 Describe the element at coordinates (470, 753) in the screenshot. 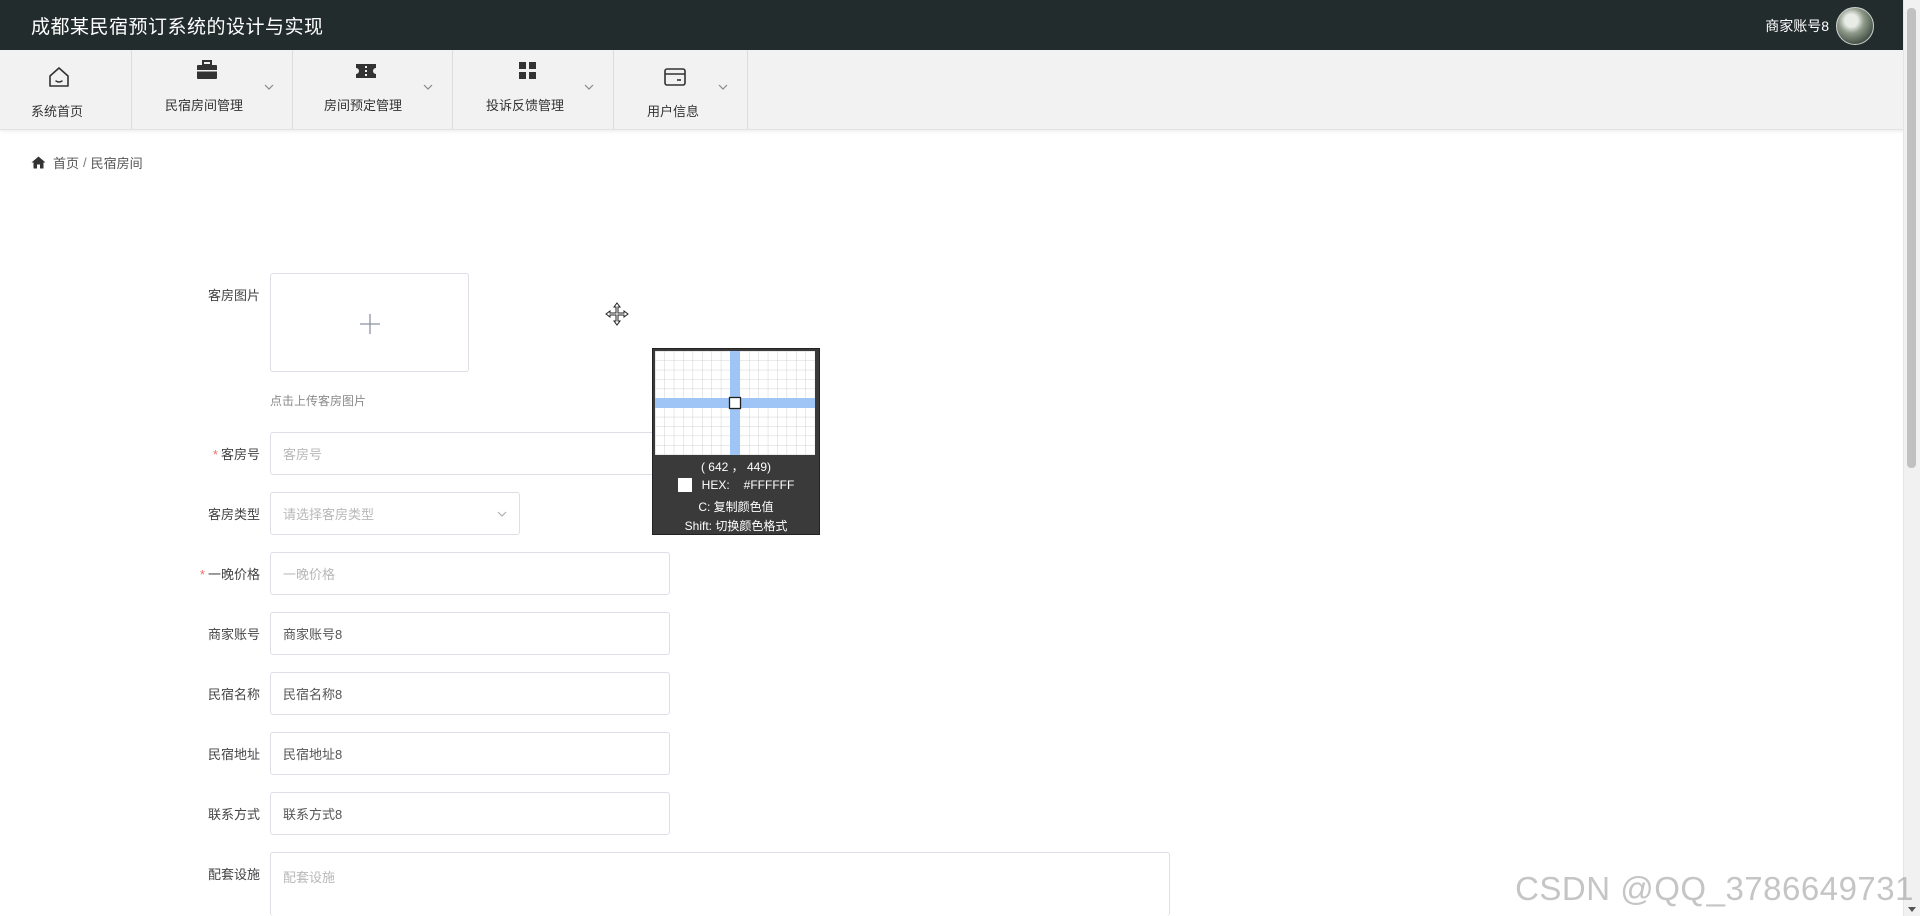

I see `address-input: 民宿地址8` at that location.